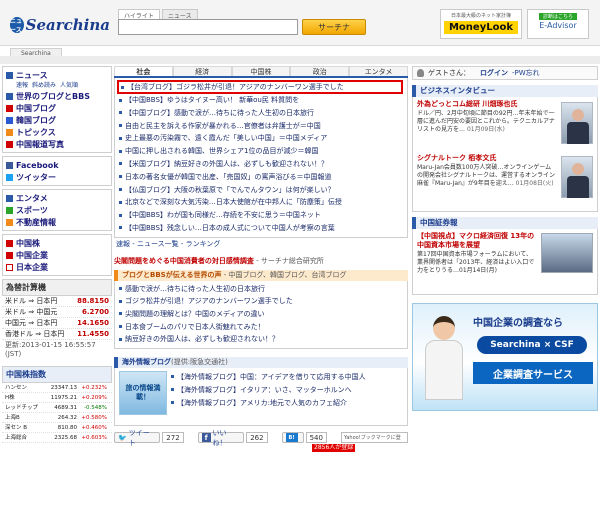 The height and width of the screenshot is (509, 600). What do you see at coordinates (69, 85) in the screenshot?
I see `nav-sub-ninki: 人気順` at bounding box center [69, 85].